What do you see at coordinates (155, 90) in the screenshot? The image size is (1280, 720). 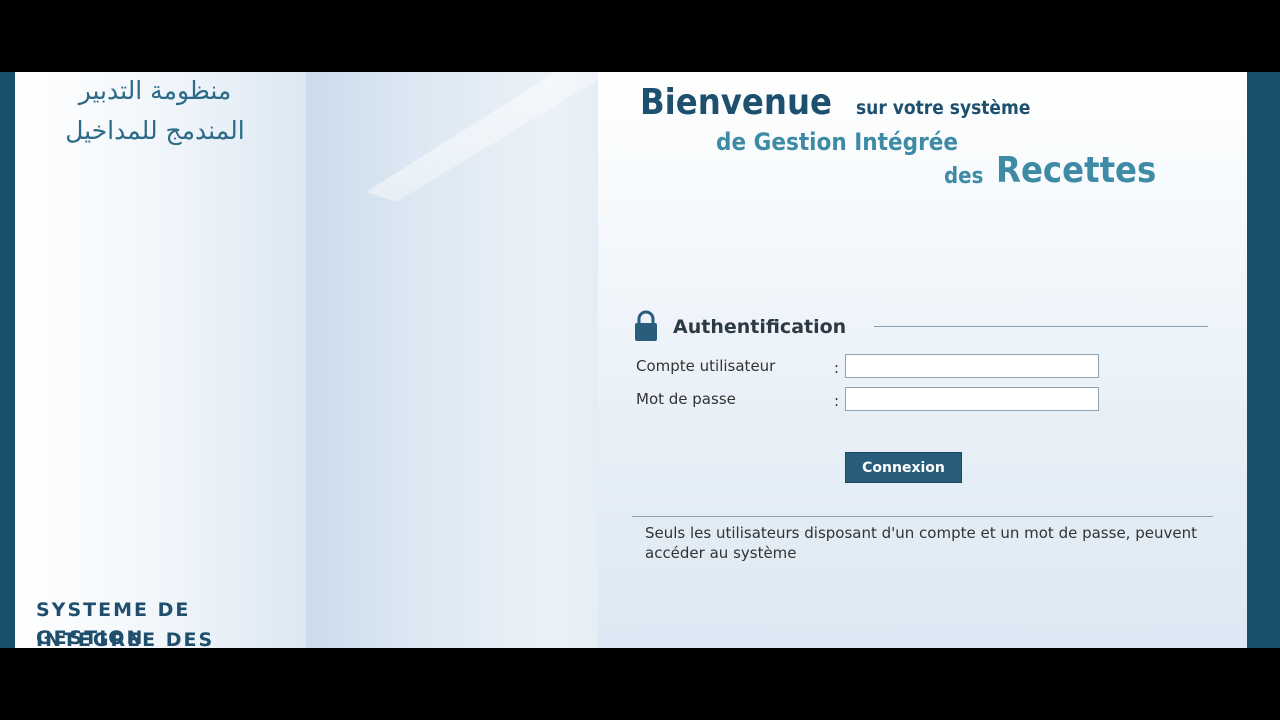 I see `arabic-title-line1: منظومة التدبير` at bounding box center [155, 90].